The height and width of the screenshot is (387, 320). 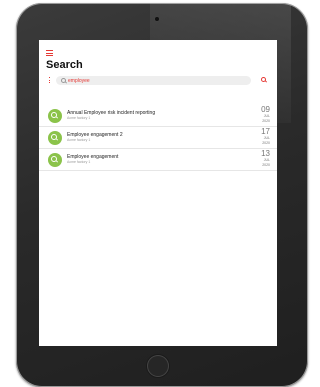 I want to click on result-date: 09 JUL 2020, so click(x=260, y=114).